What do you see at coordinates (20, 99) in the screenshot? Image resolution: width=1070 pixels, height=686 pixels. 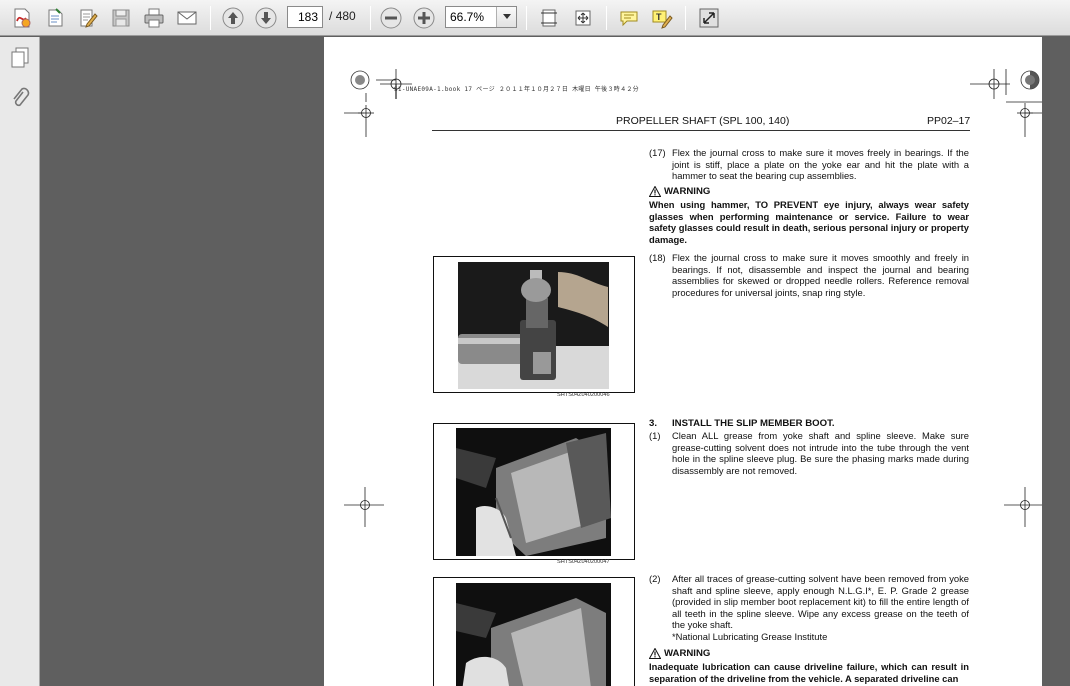 I see `attachments-icon` at bounding box center [20, 99].